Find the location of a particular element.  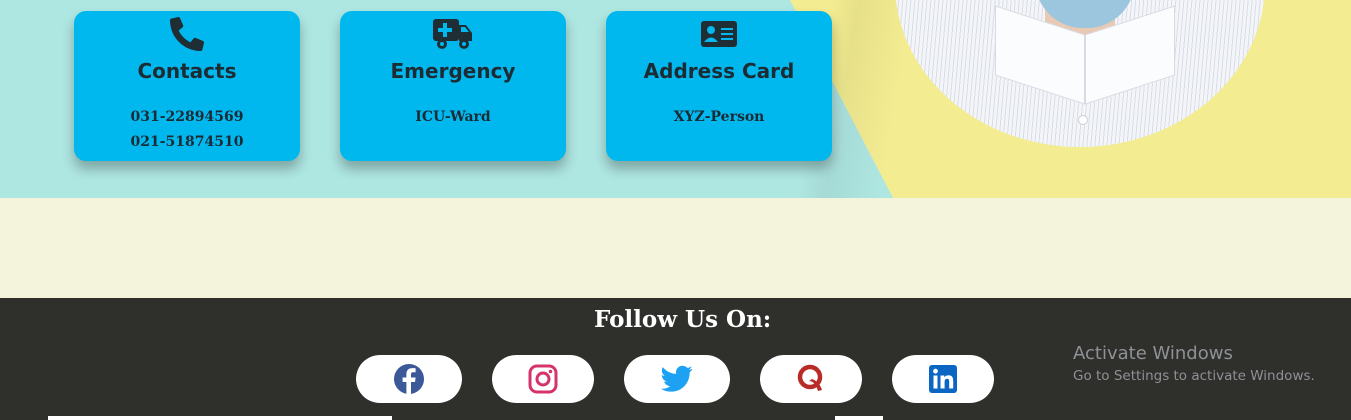

quora-icon is located at coordinates (810, 377).